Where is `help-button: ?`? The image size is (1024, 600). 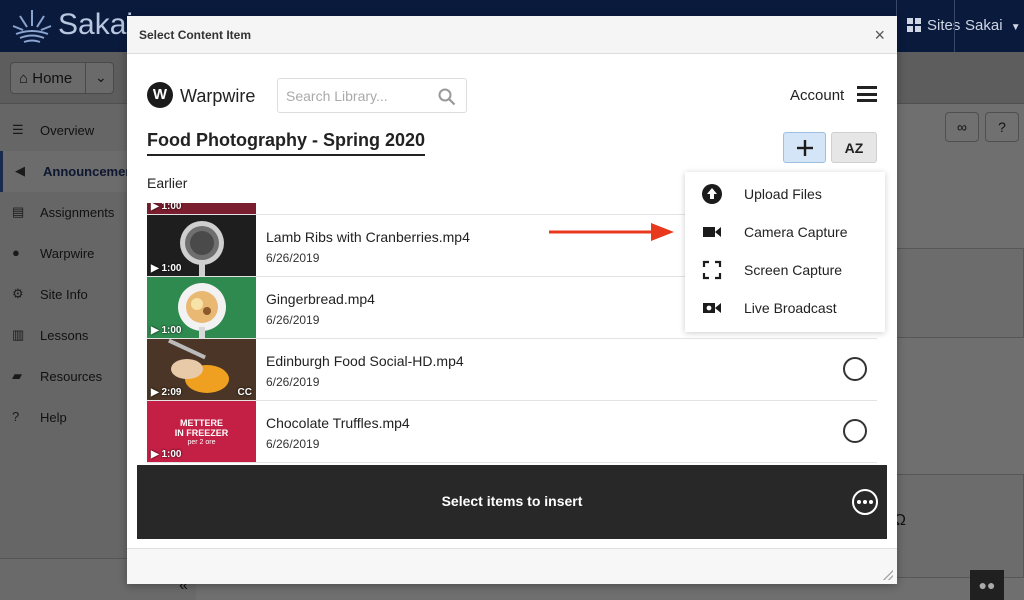 help-button: ? is located at coordinates (1002, 127).